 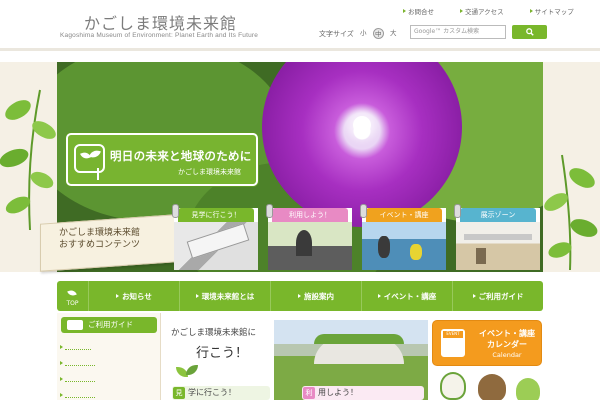 I want to click on recommend-card-visit: 見学に行こう！, so click(x=215, y=237).